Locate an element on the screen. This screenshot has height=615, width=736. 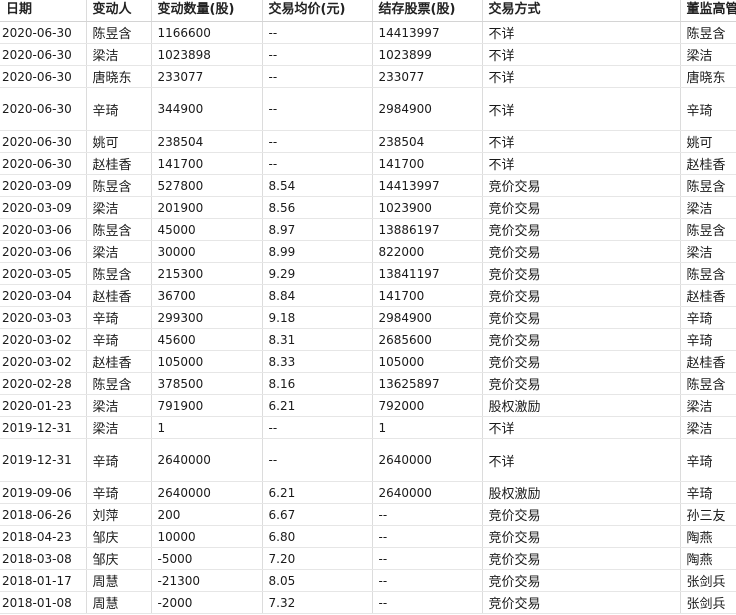
table-row: 2020-03-09 梁洁 201900 8.56 1023900 竞价交易 梁洁 is located at coordinates (368, 207).